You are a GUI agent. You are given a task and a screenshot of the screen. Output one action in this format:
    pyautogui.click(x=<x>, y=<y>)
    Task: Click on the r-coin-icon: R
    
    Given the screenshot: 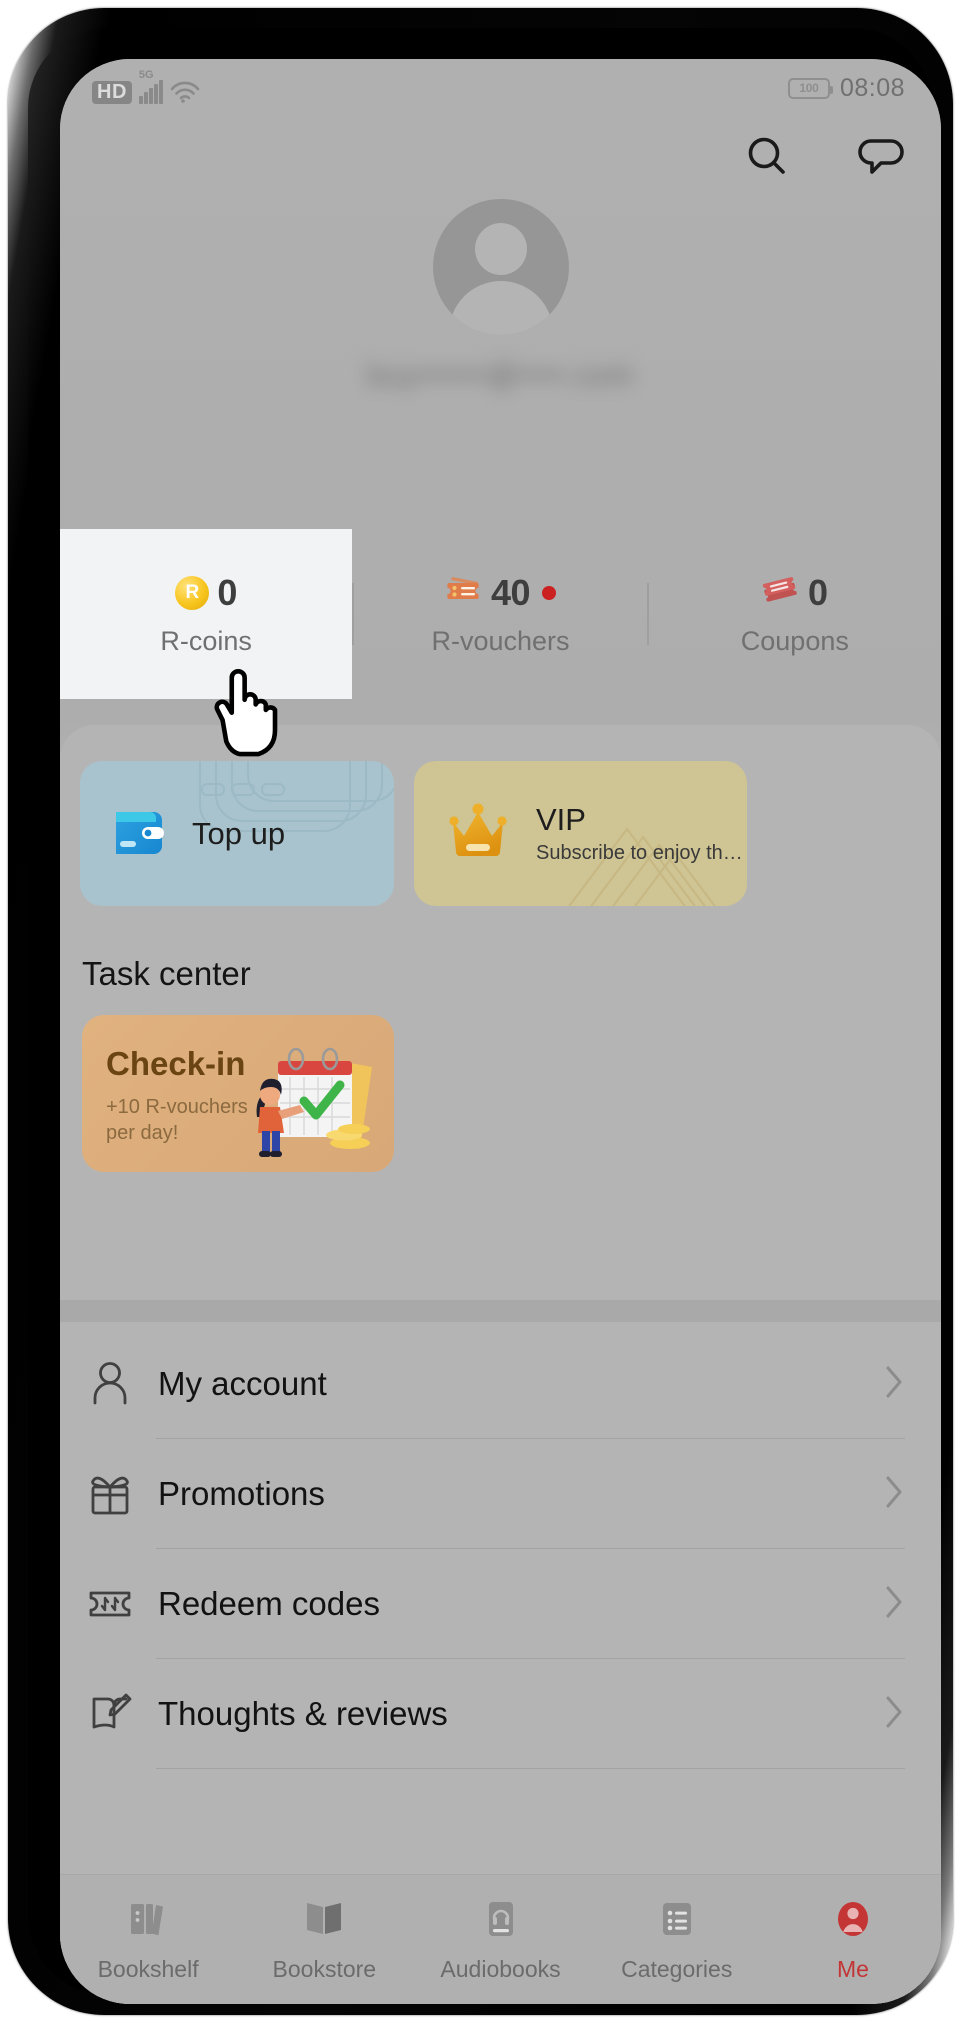 What is the action you would take?
    pyautogui.click(x=192, y=592)
    